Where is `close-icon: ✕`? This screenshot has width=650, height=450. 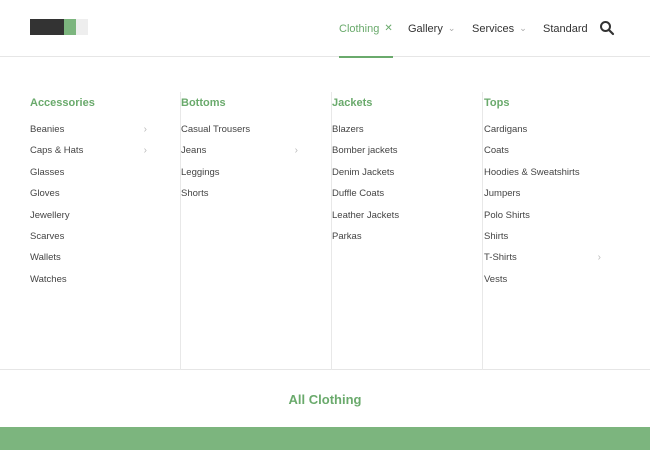
close-icon: ✕ is located at coordinates (388, 28).